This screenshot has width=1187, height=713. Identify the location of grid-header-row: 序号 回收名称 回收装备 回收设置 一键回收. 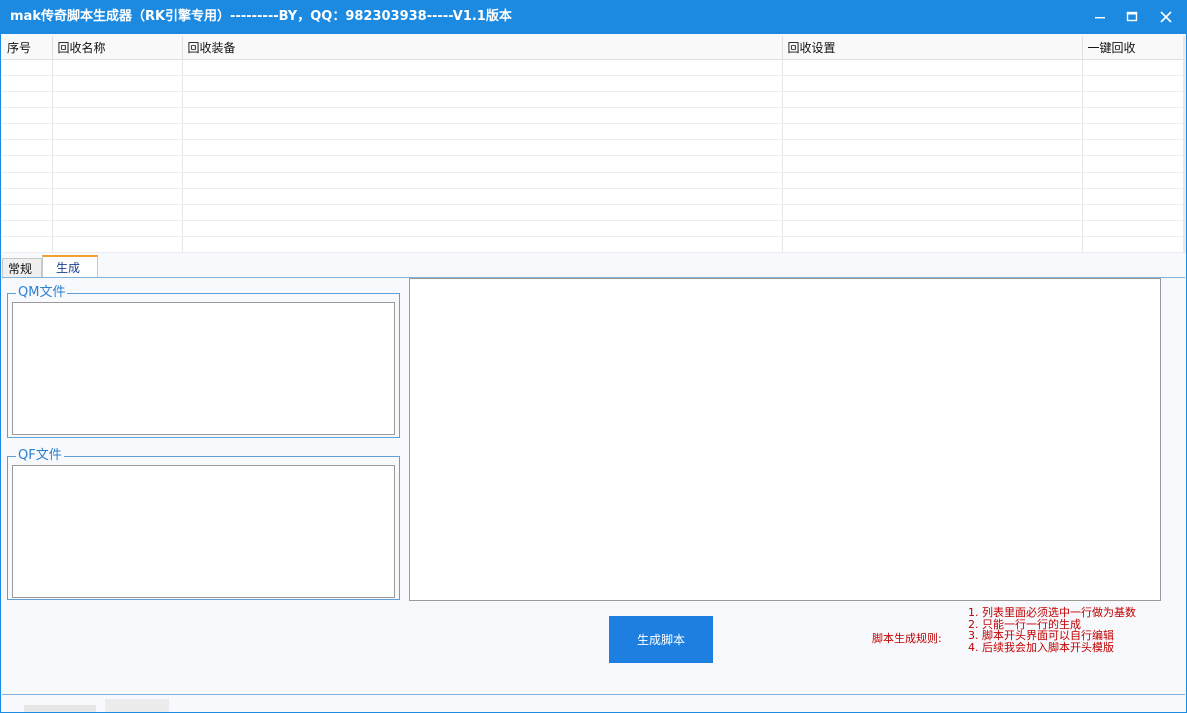
(593, 48).